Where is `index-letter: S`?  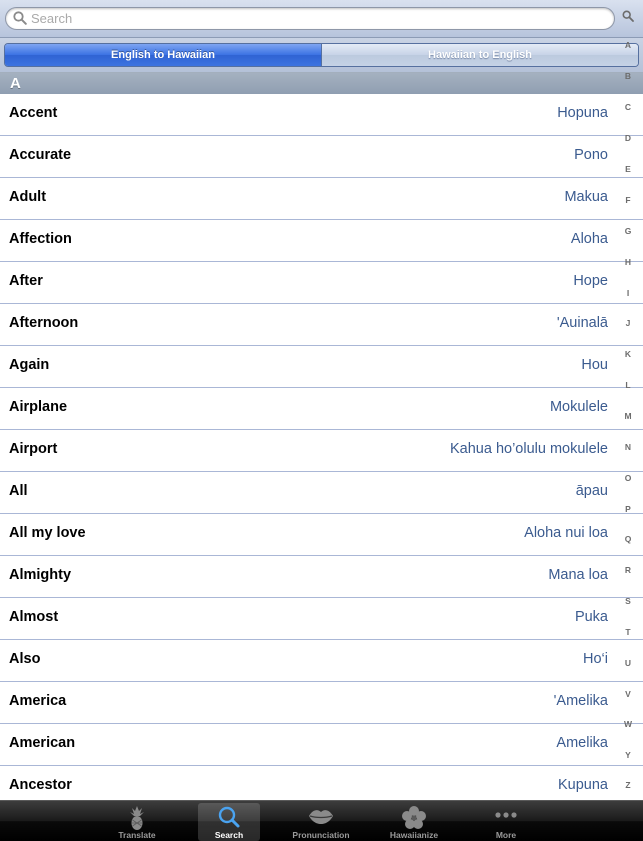 index-letter: S is located at coordinates (628, 601).